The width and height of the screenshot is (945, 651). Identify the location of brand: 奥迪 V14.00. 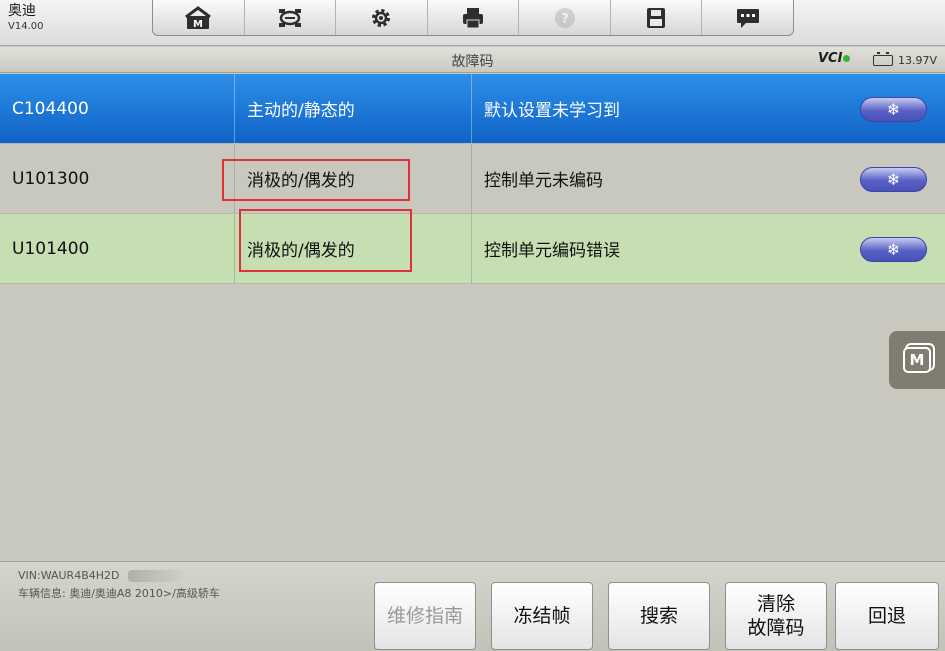
(25, 18).